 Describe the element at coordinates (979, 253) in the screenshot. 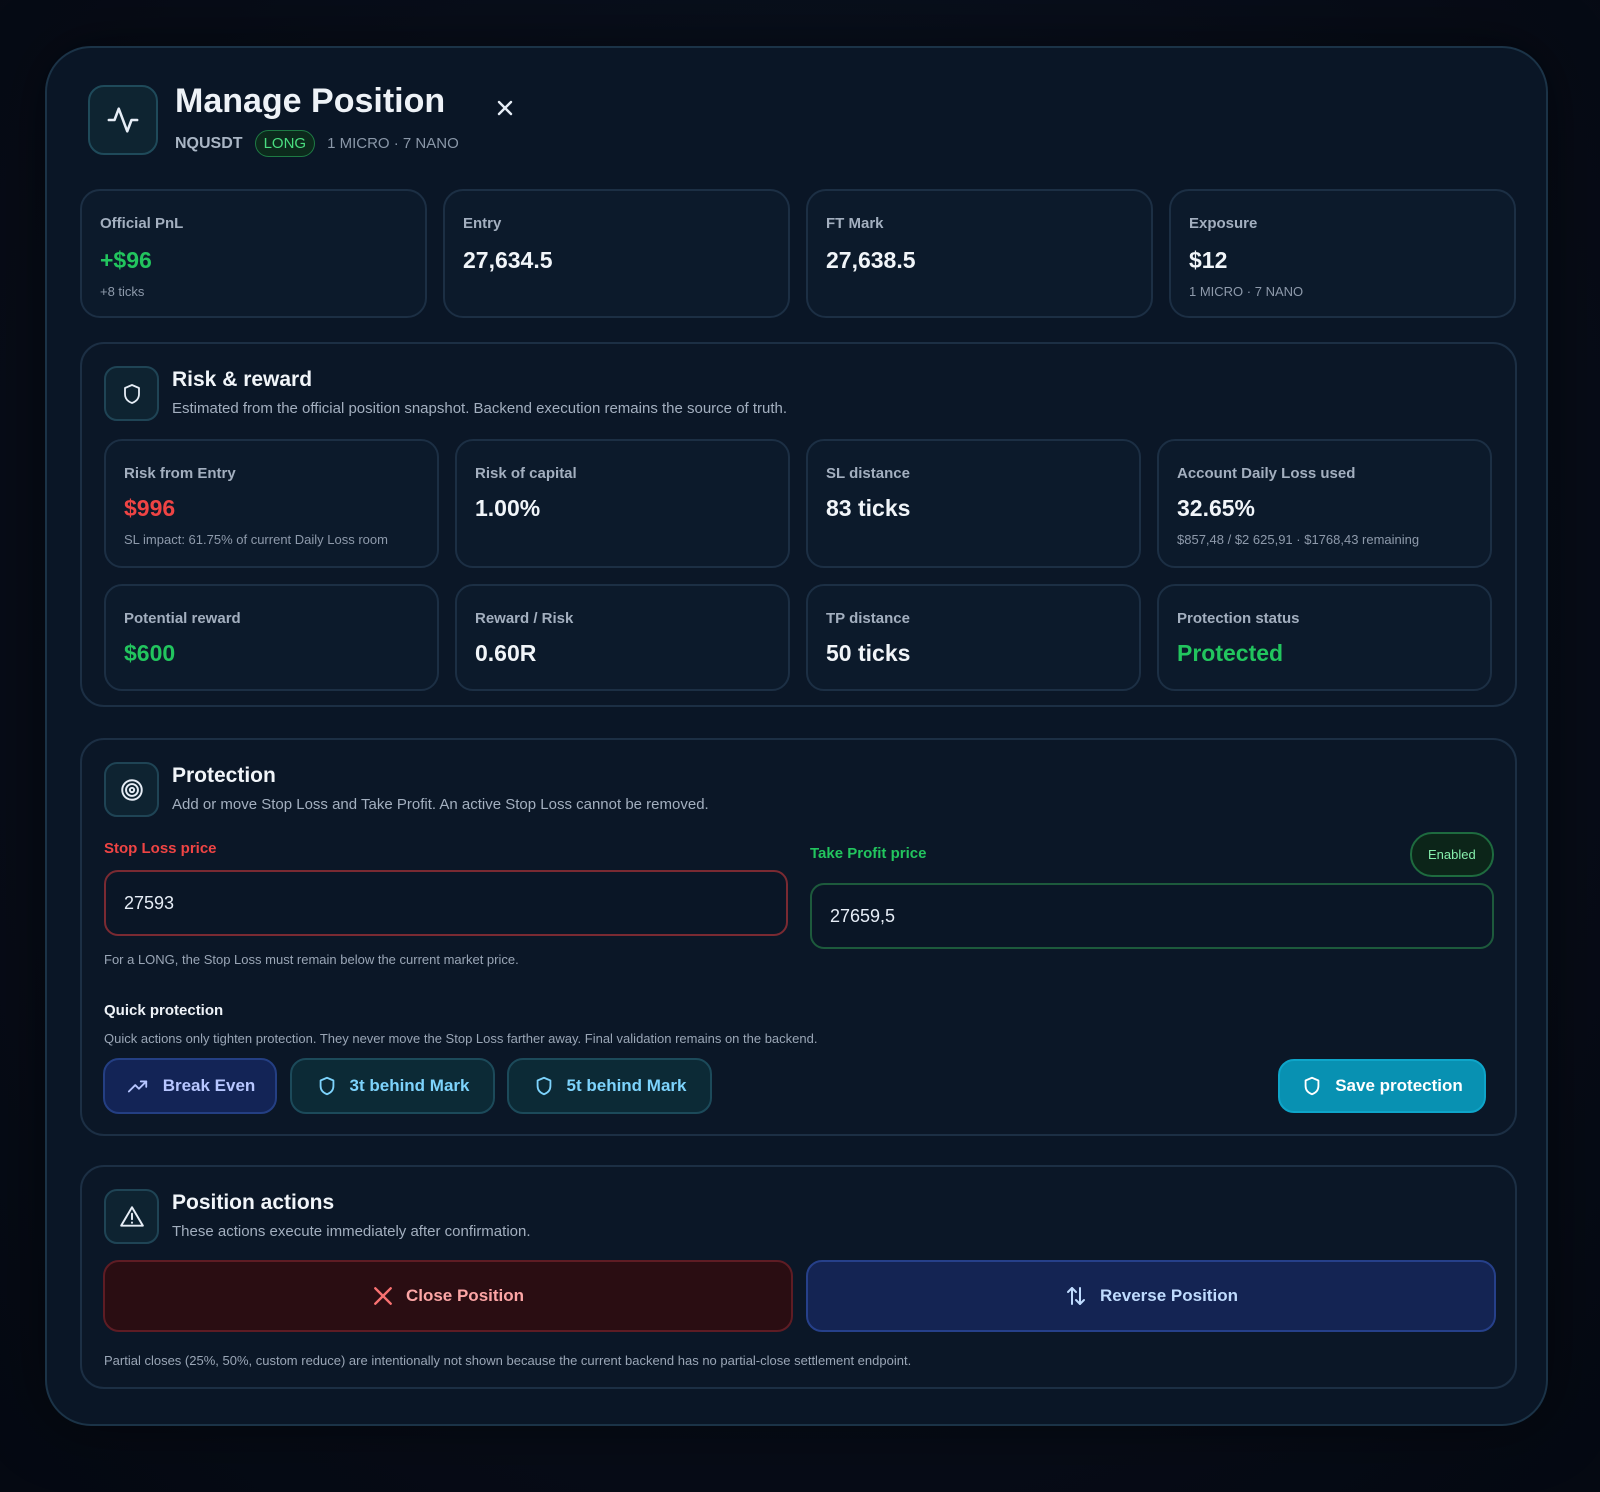

I see `stat-card-mark: FT Mark 27,638.5` at that location.